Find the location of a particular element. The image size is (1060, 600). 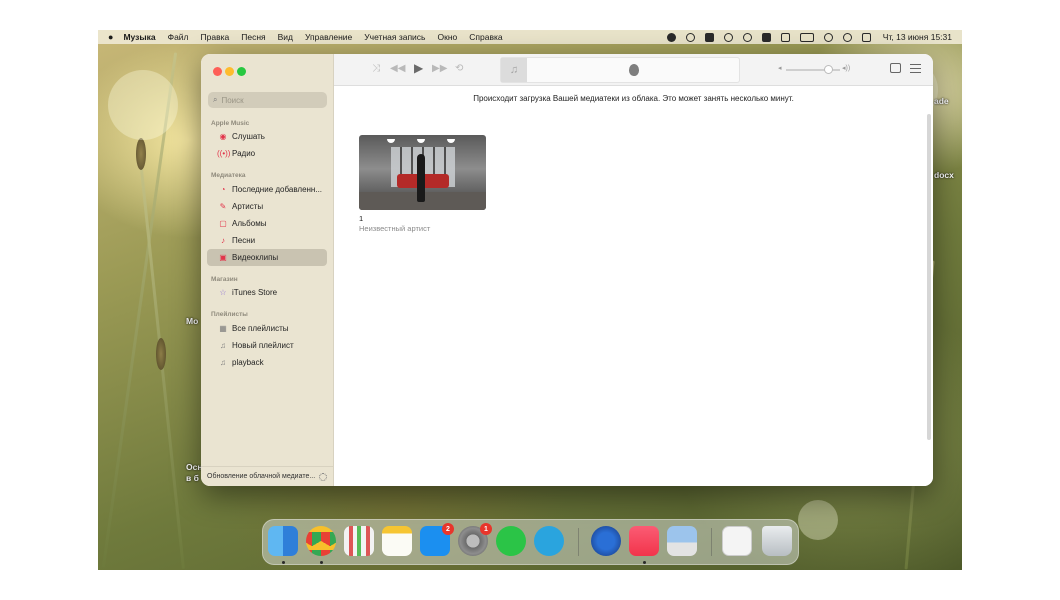

video-artist: Неизвестный артист is located at coordinates (422, 228).